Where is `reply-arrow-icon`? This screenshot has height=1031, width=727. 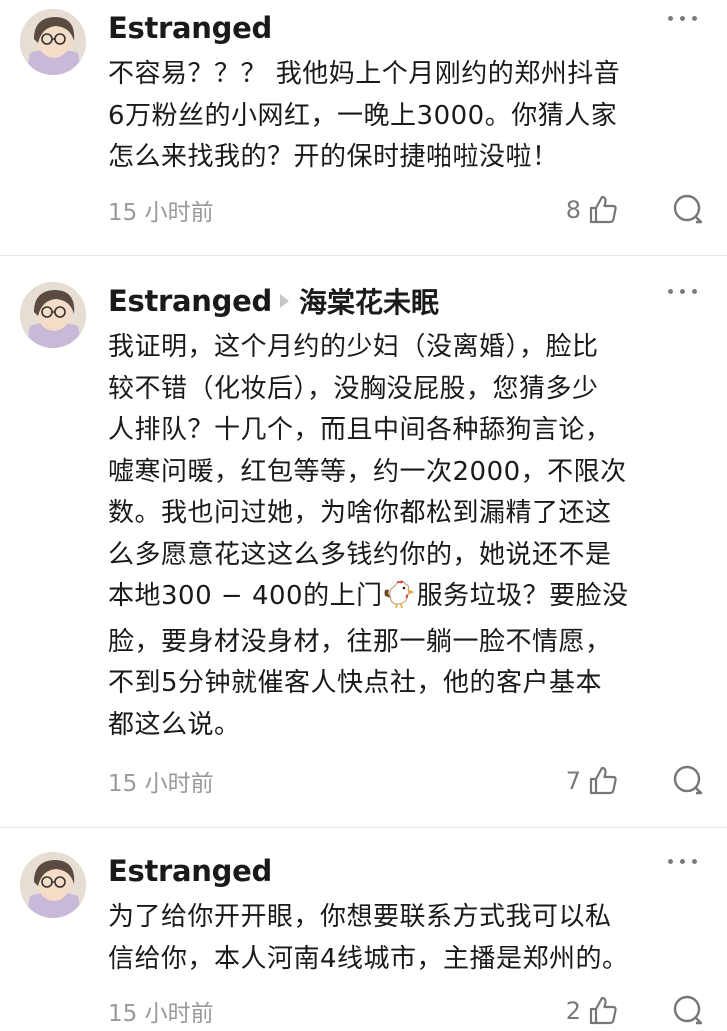 reply-arrow-icon is located at coordinates (284, 301).